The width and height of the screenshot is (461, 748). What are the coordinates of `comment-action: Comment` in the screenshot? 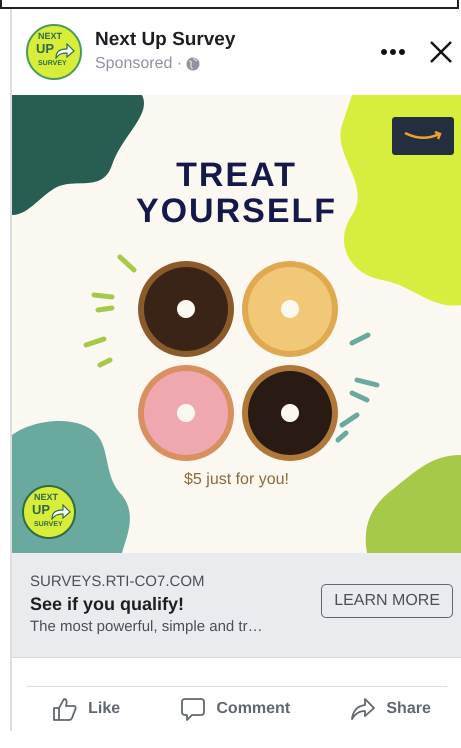 It's located at (235, 709).